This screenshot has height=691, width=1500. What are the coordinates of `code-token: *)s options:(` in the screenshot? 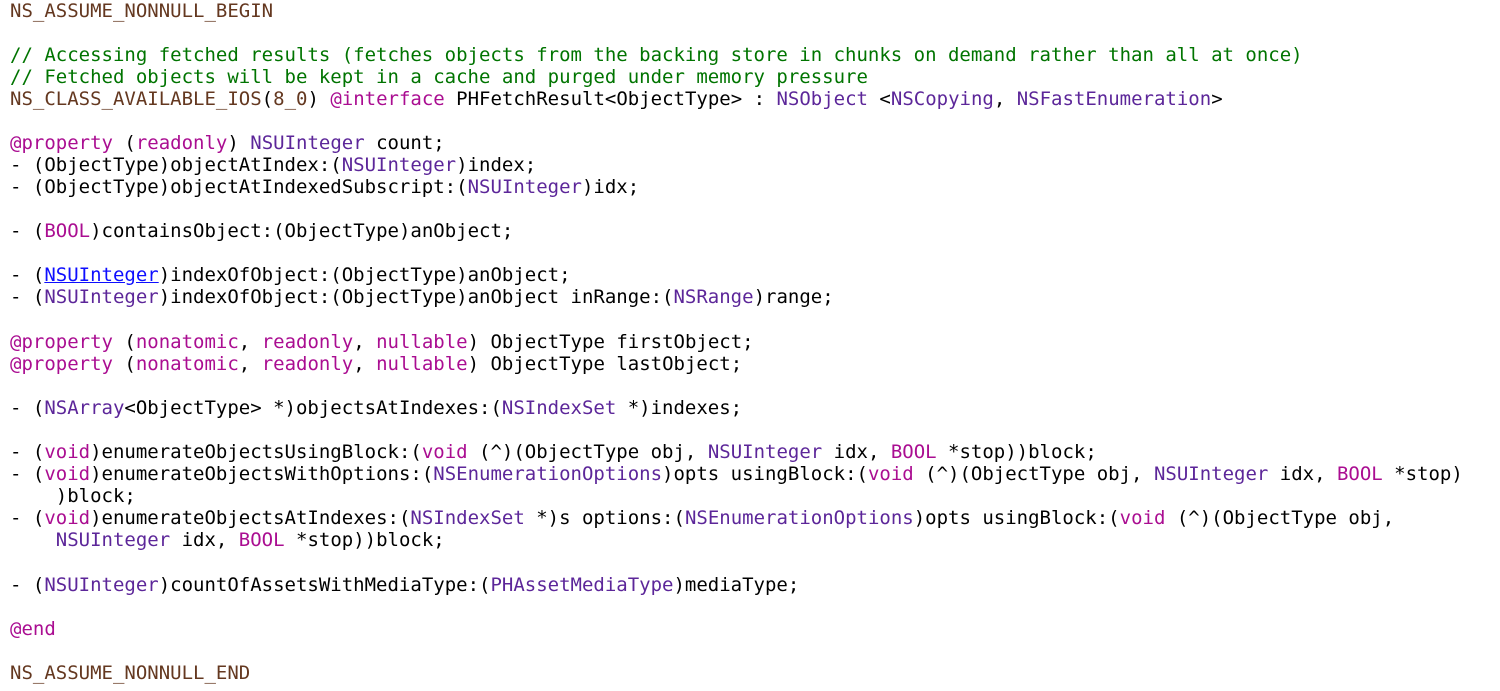 It's located at (604, 518).